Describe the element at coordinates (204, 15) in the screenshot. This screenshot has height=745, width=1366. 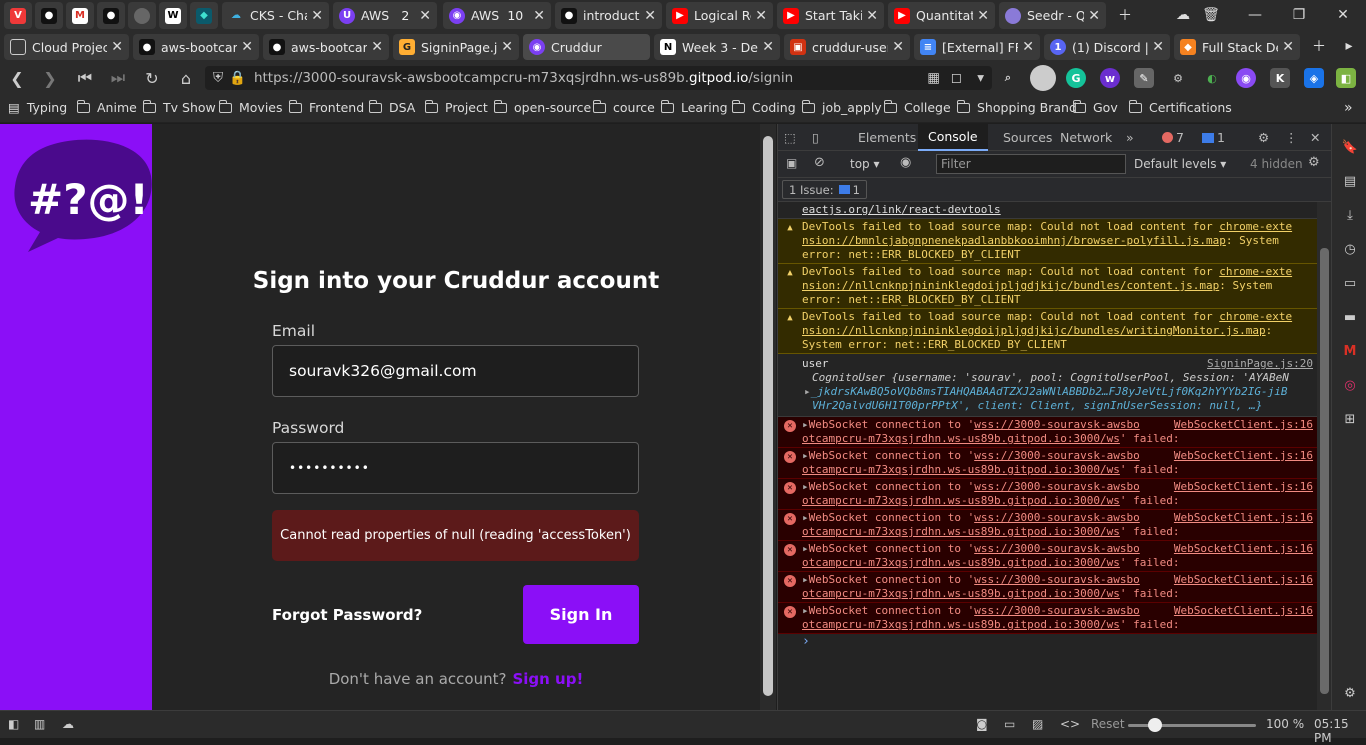
I see `pinned-tab-webstorm: ◆` at that location.